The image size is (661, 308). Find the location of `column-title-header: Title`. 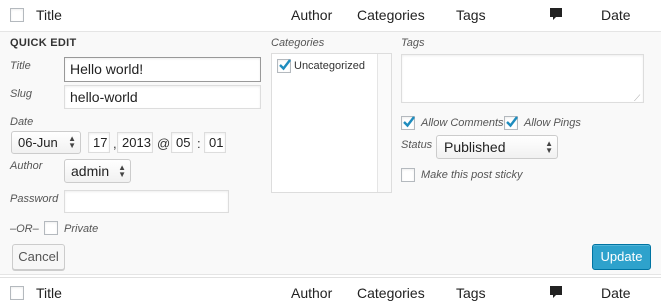

column-title-header: Title is located at coordinates (49, 15).